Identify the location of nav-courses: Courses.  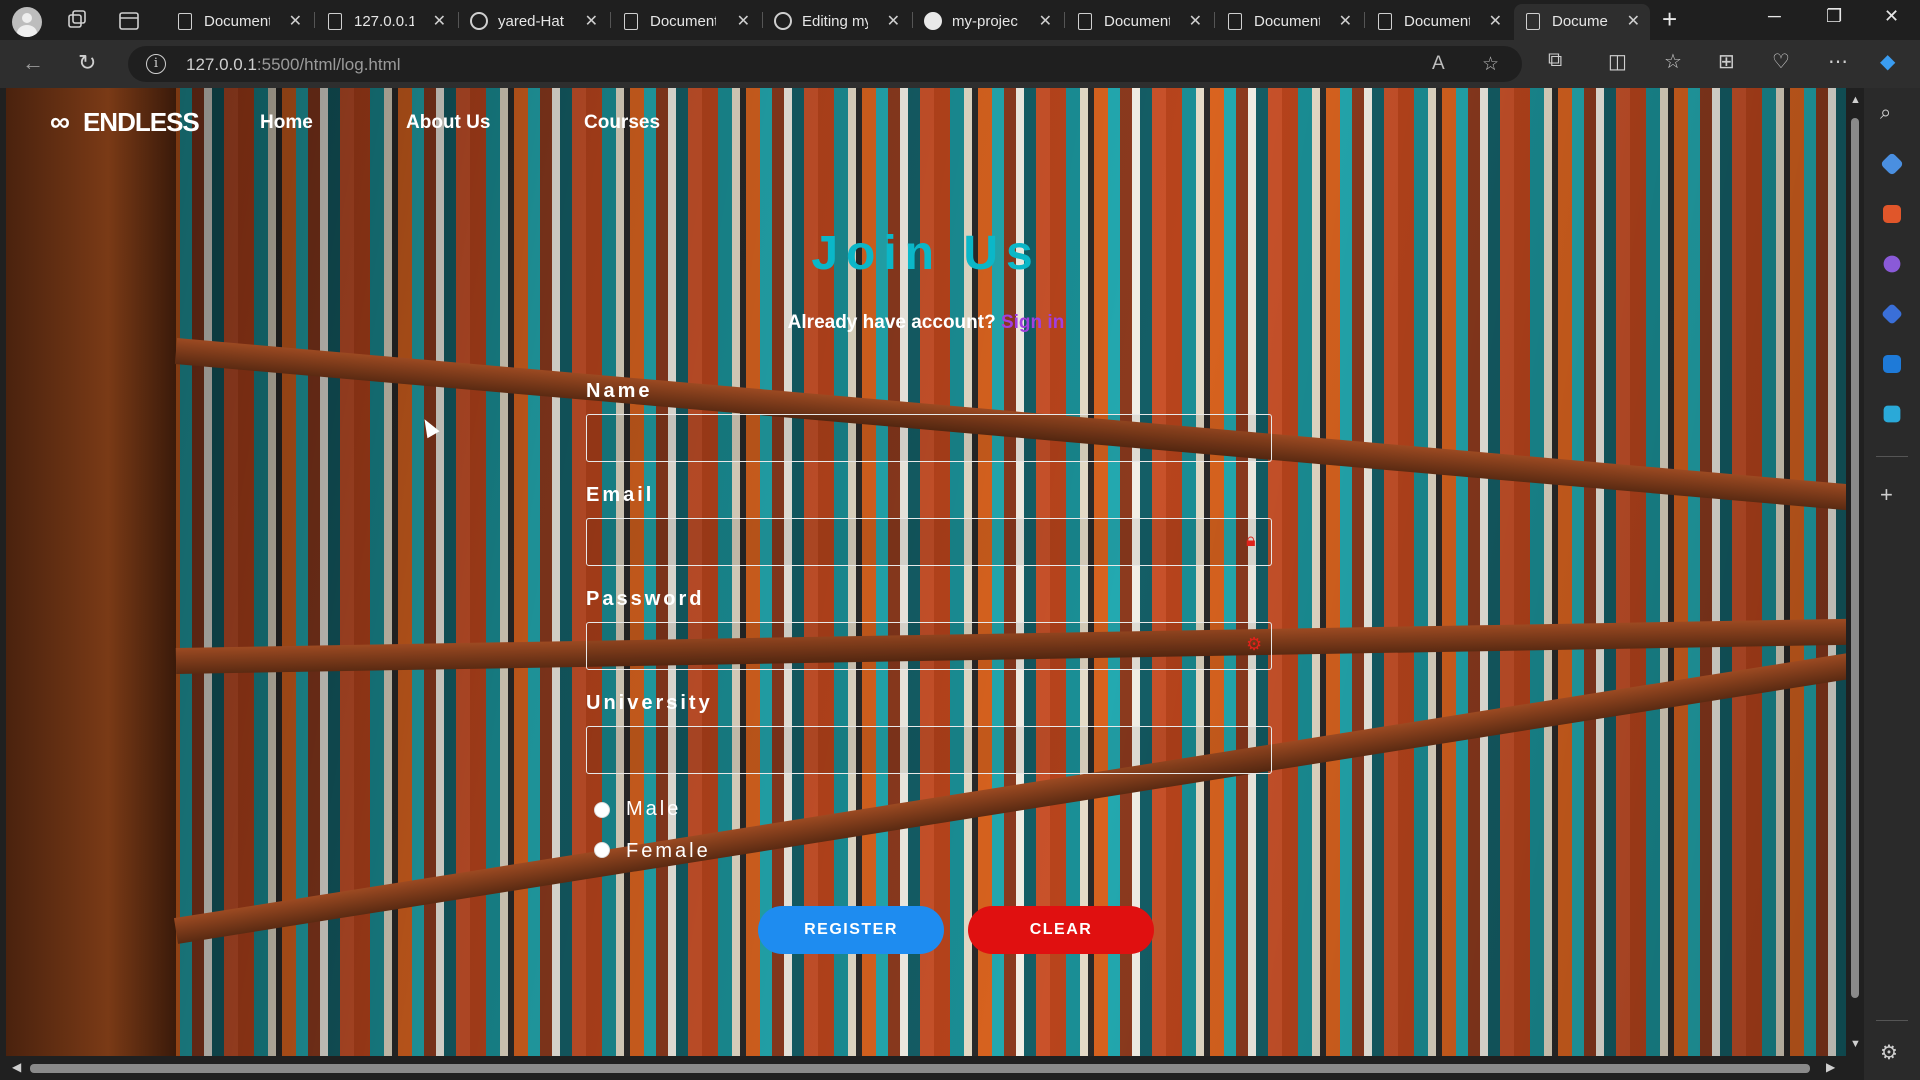
(622, 123).